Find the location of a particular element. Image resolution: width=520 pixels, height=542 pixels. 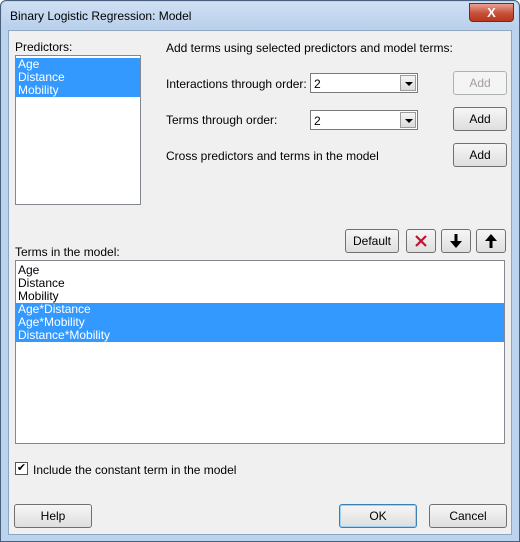

ok-button: OK is located at coordinates (378, 516).